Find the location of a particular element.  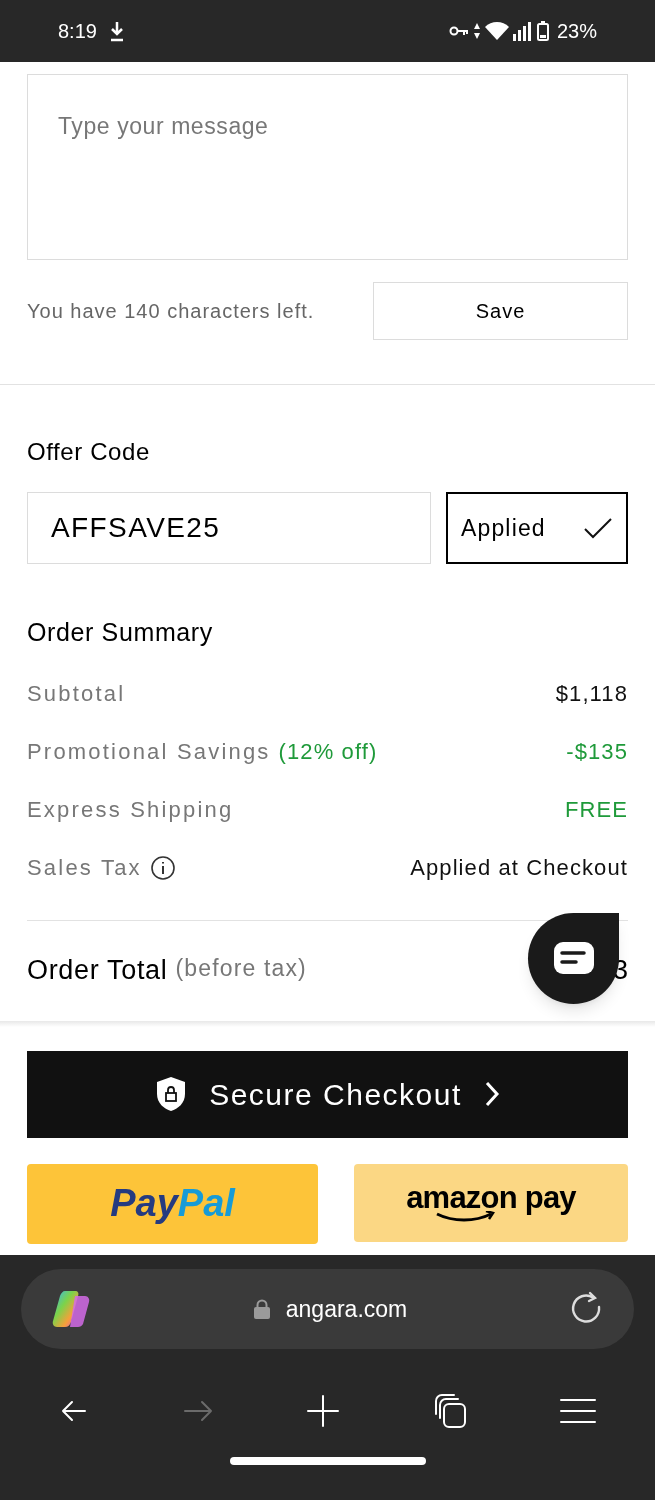

signal-icon is located at coordinates (522, 31).